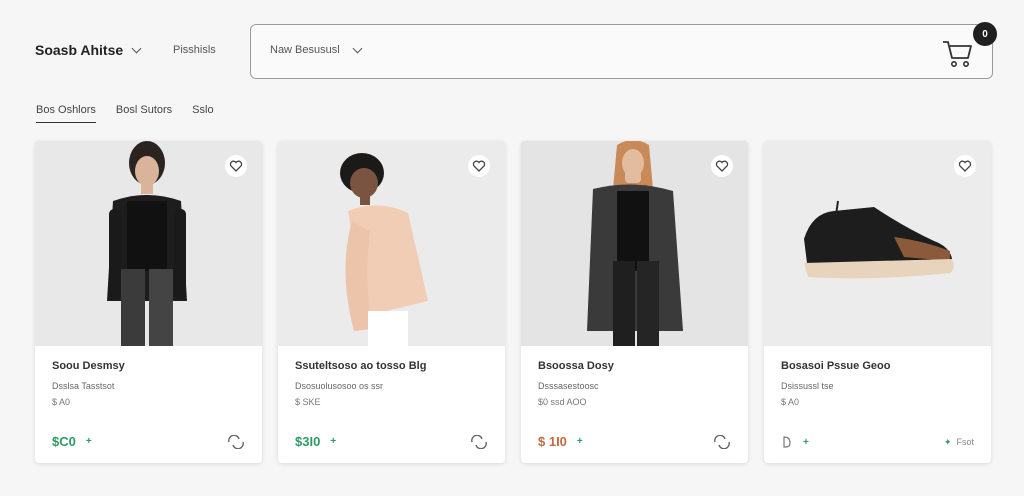  I want to click on brand-label: Soasb Ahitse, so click(79, 50).